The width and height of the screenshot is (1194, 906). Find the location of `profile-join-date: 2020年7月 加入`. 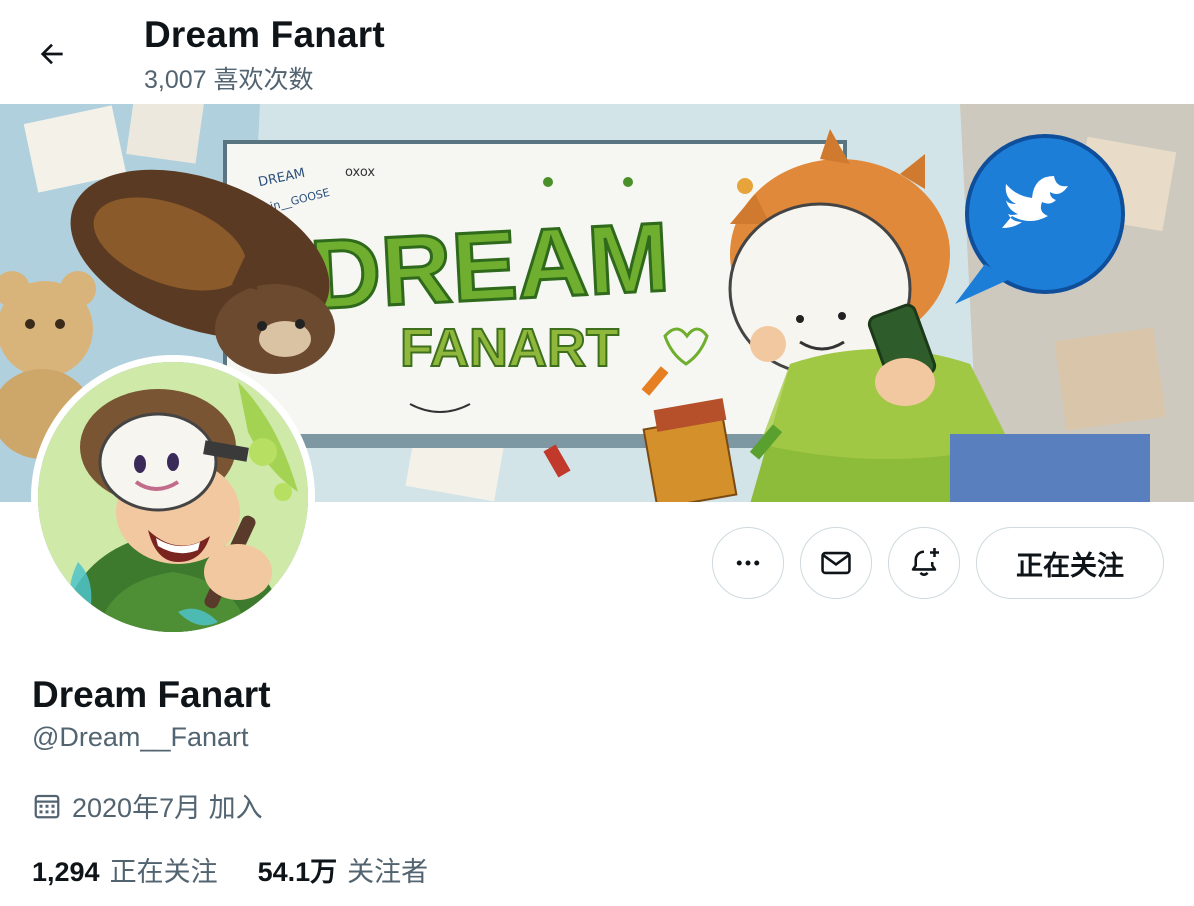

profile-join-date: 2020年7月 加入 is located at coordinates (147, 805).